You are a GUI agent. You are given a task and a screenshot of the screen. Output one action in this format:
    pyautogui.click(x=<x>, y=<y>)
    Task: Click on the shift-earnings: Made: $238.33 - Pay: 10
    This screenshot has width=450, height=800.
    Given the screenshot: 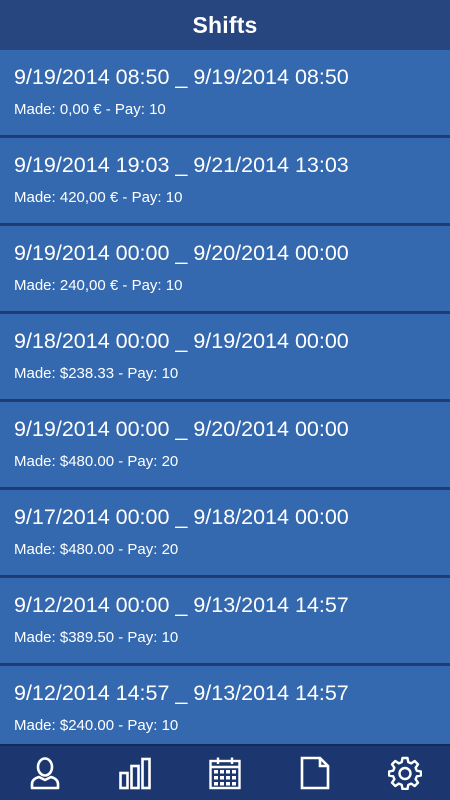 What is the action you would take?
    pyautogui.click(x=96, y=373)
    